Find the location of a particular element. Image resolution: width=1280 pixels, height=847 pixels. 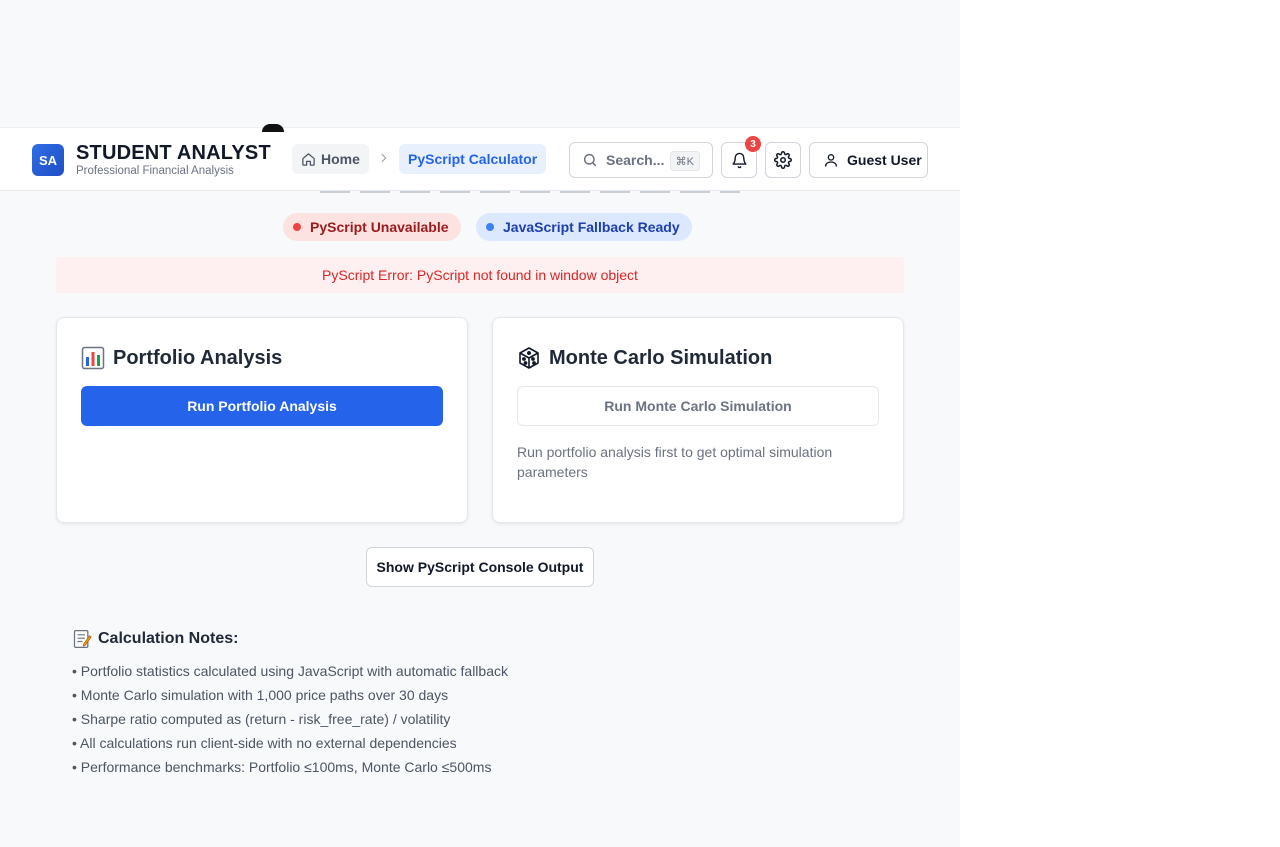

logo-overflow-fragment is located at coordinates (273, 128).